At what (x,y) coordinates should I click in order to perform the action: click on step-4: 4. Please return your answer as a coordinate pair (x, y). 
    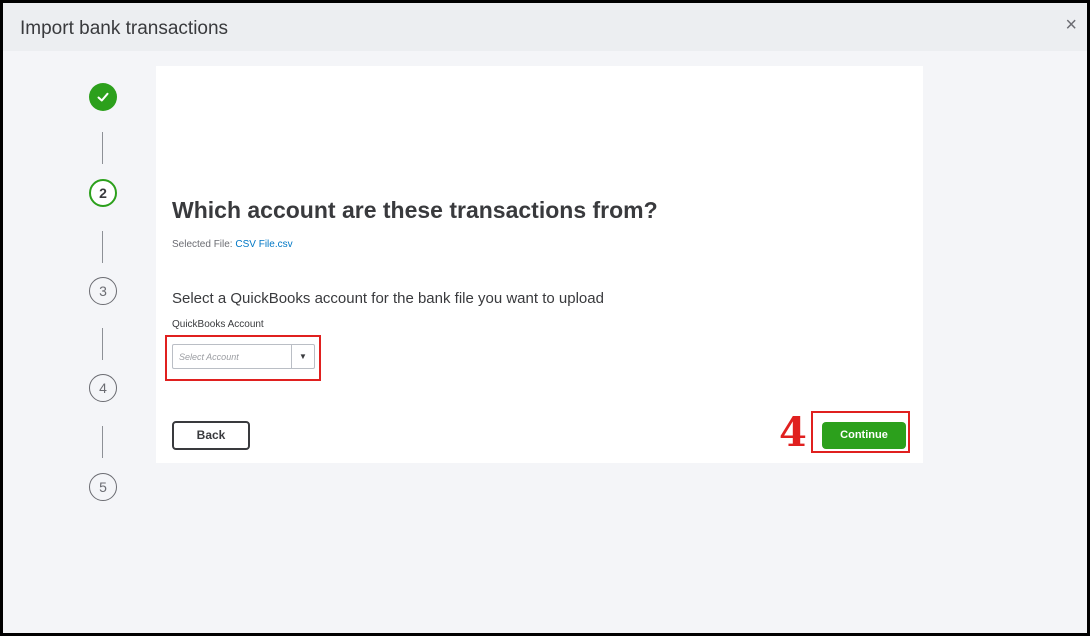
    Looking at the image, I should click on (103, 388).